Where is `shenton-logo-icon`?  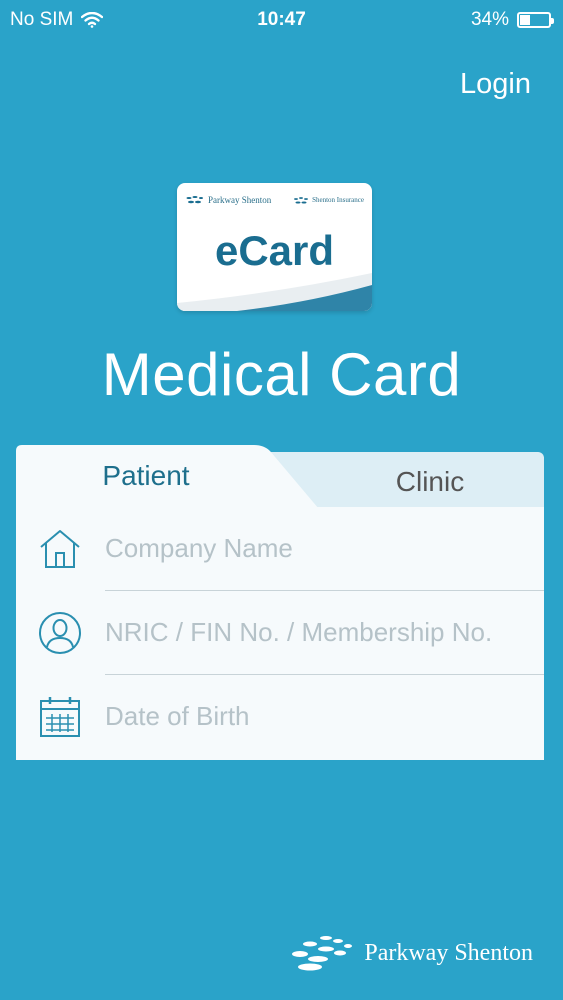 shenton-logo-icon is located at coordinates (301, 199).